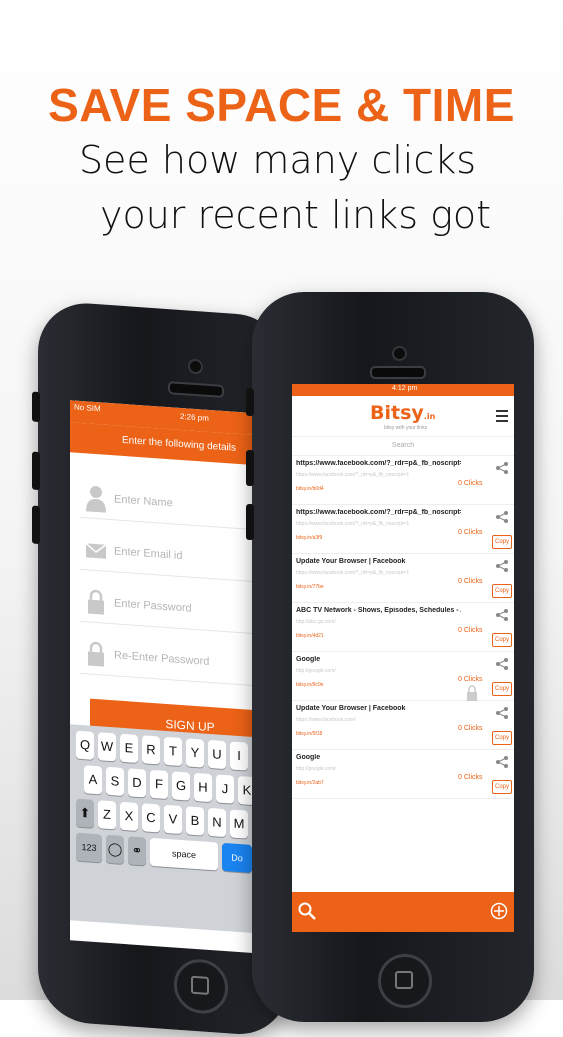 The image size is (563, 1037). What do you see at coordinates (36, 471) in the screenshot?
I see `volume-up-button` at bounding box center [36, 471].